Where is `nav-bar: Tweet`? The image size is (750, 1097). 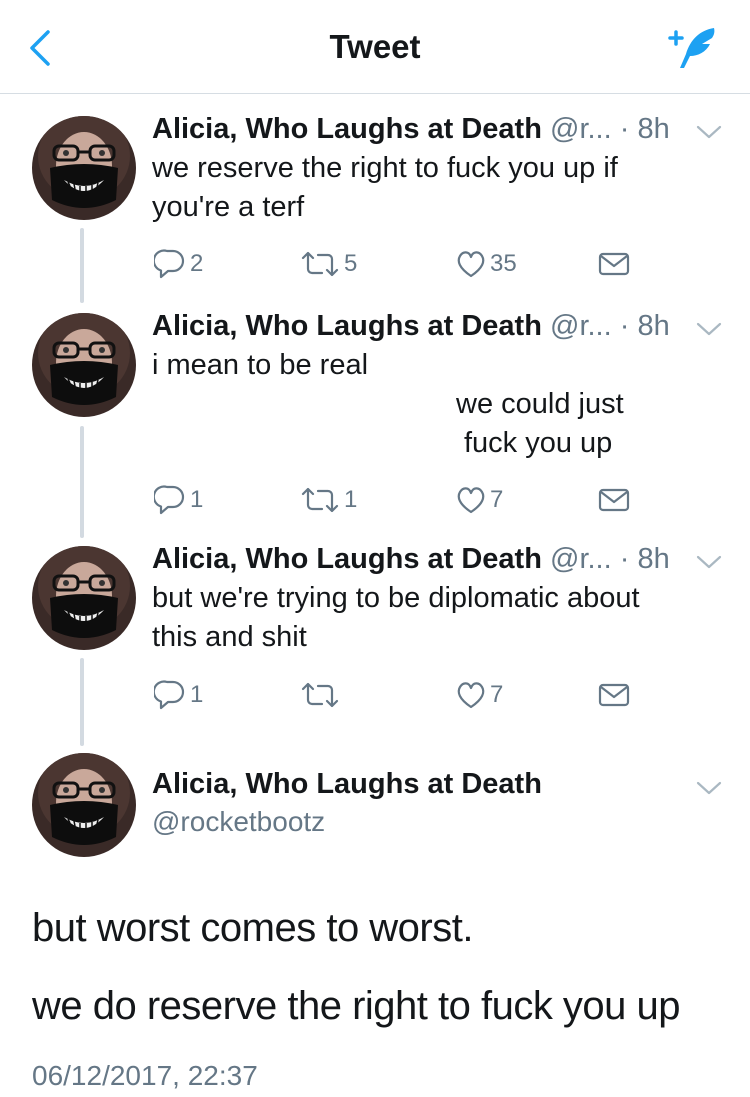
nav-bar: Tweet is located at coordinates (375, 47).